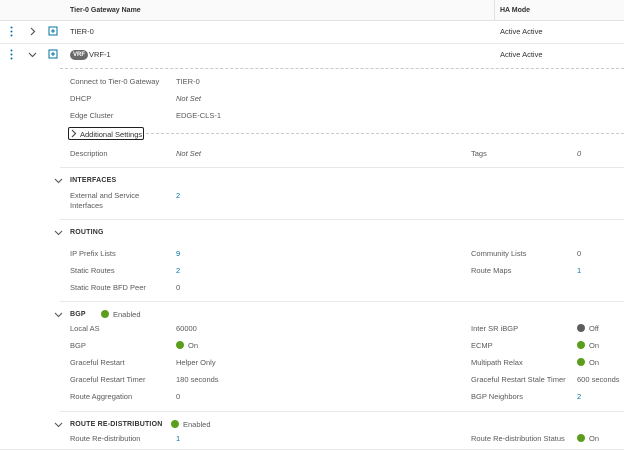 Image resolution: width=624 pixels, height=451 pixels. Describe the element at coordinates (93, 180) in the screenshot. I see `interfaces-section-title: INTERFACES` at that location.